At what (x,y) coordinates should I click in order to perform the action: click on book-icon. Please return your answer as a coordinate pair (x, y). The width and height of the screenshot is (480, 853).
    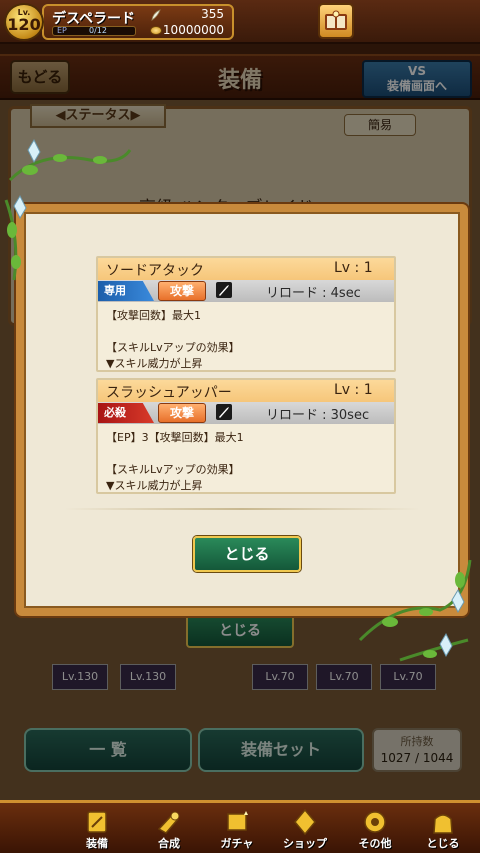
    Looking at the image, I should click on (336, 20).